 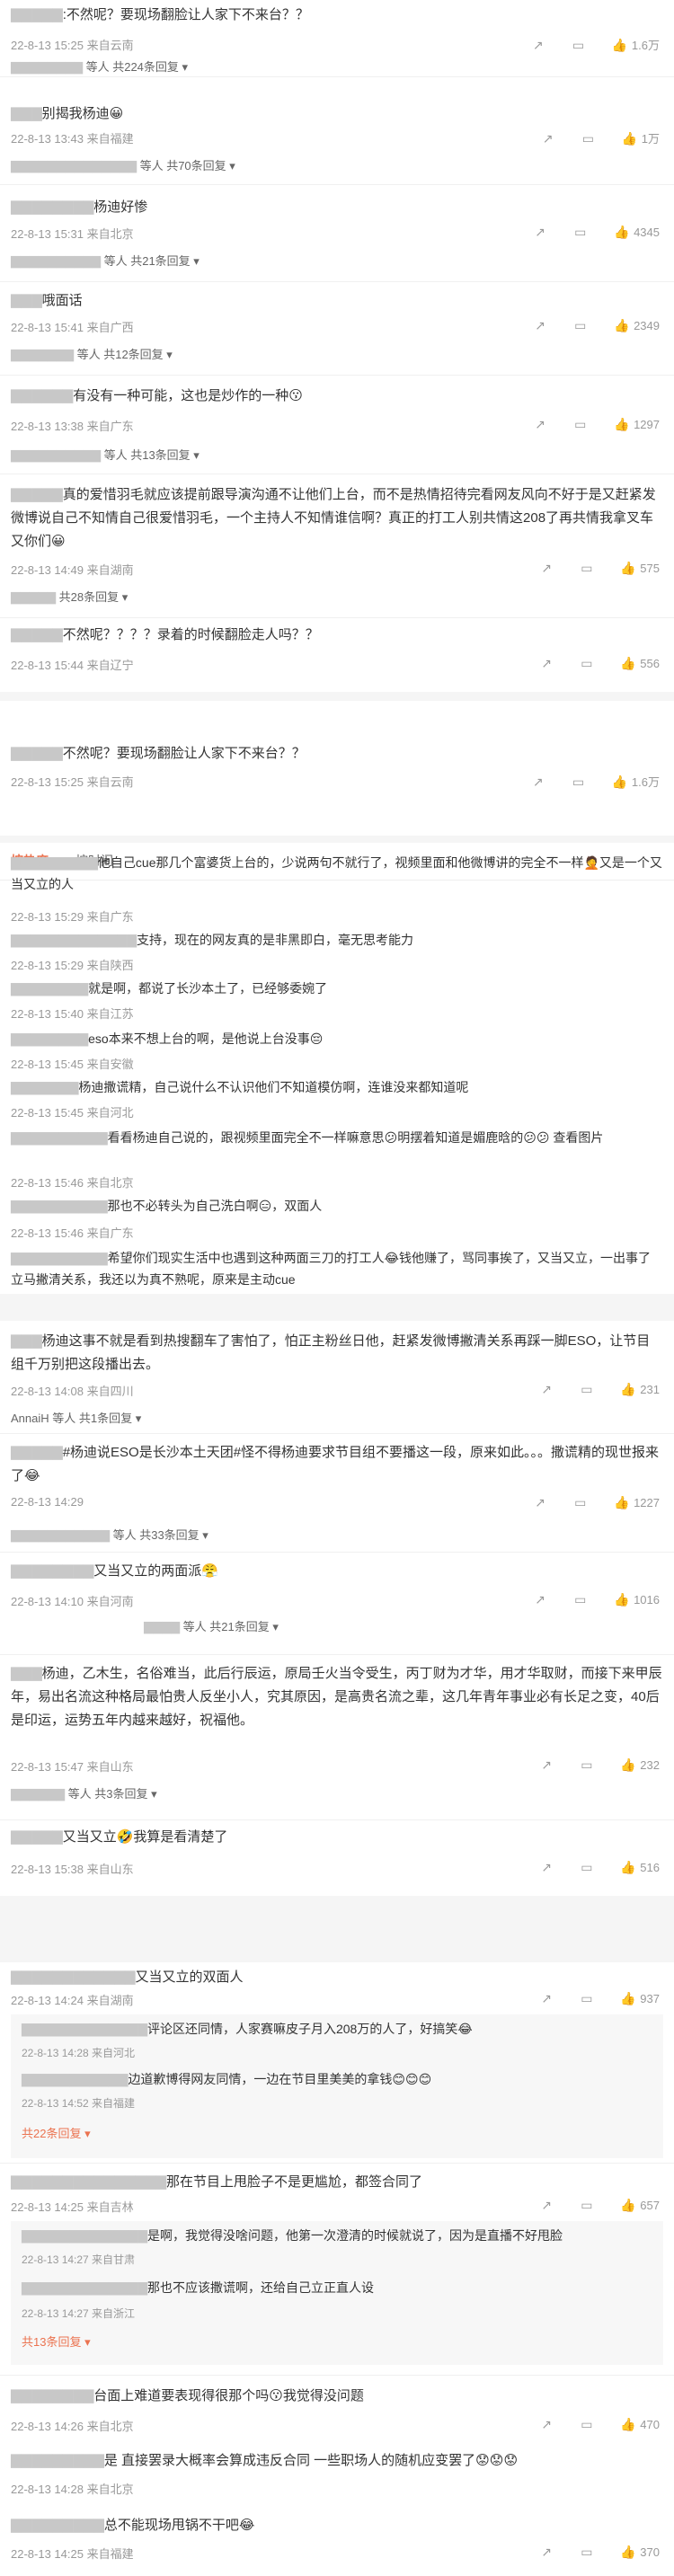 I want to click on reply-bar: ▇▇▇▇▇▇▇▇▇▇ 等人 共13条回复 ▾, so click(x=105, y=454).